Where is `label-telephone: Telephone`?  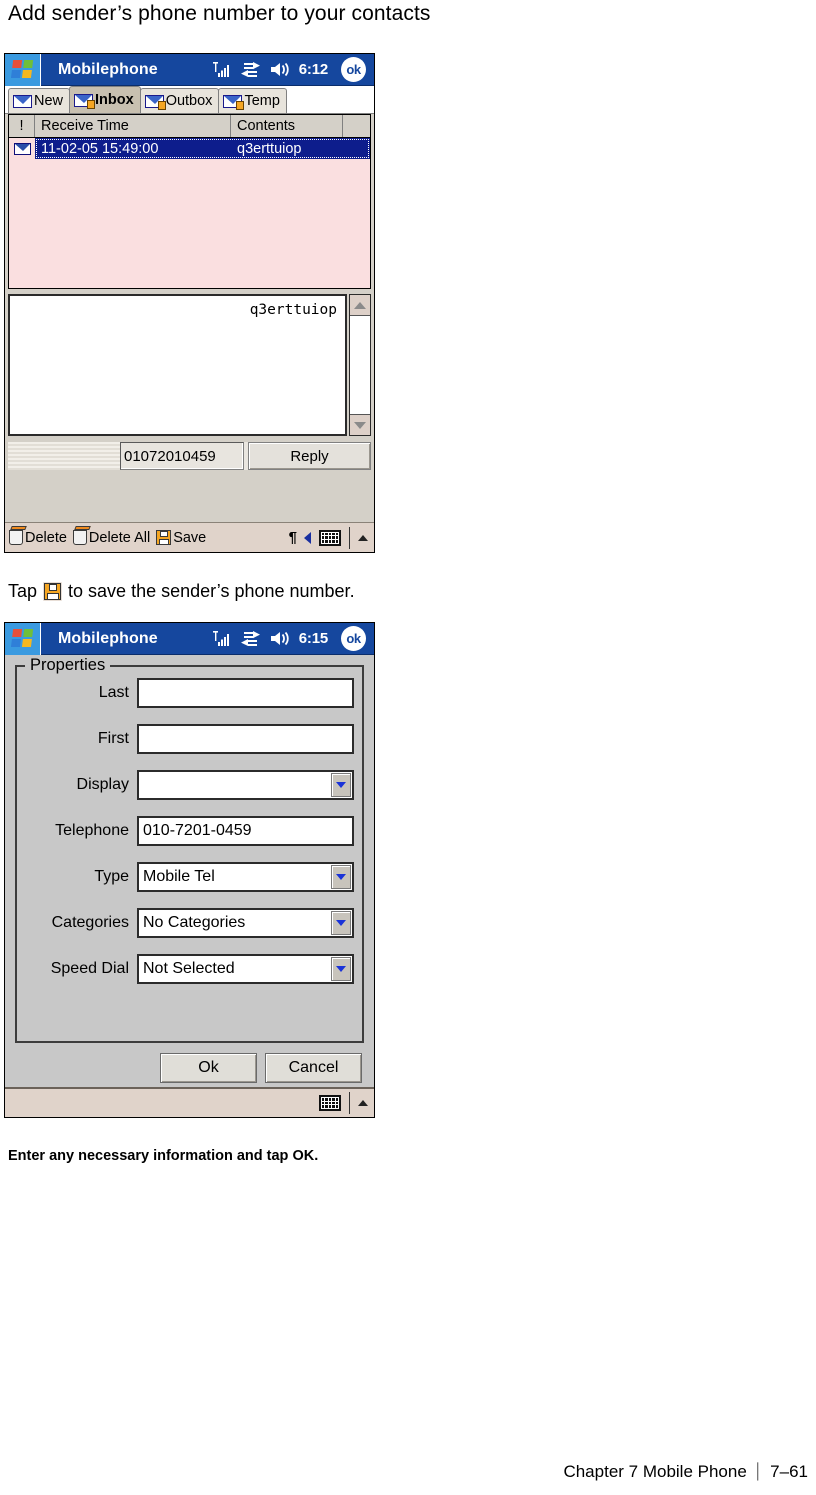
label-telephone: Telephone is located at coordinates (92, 830).